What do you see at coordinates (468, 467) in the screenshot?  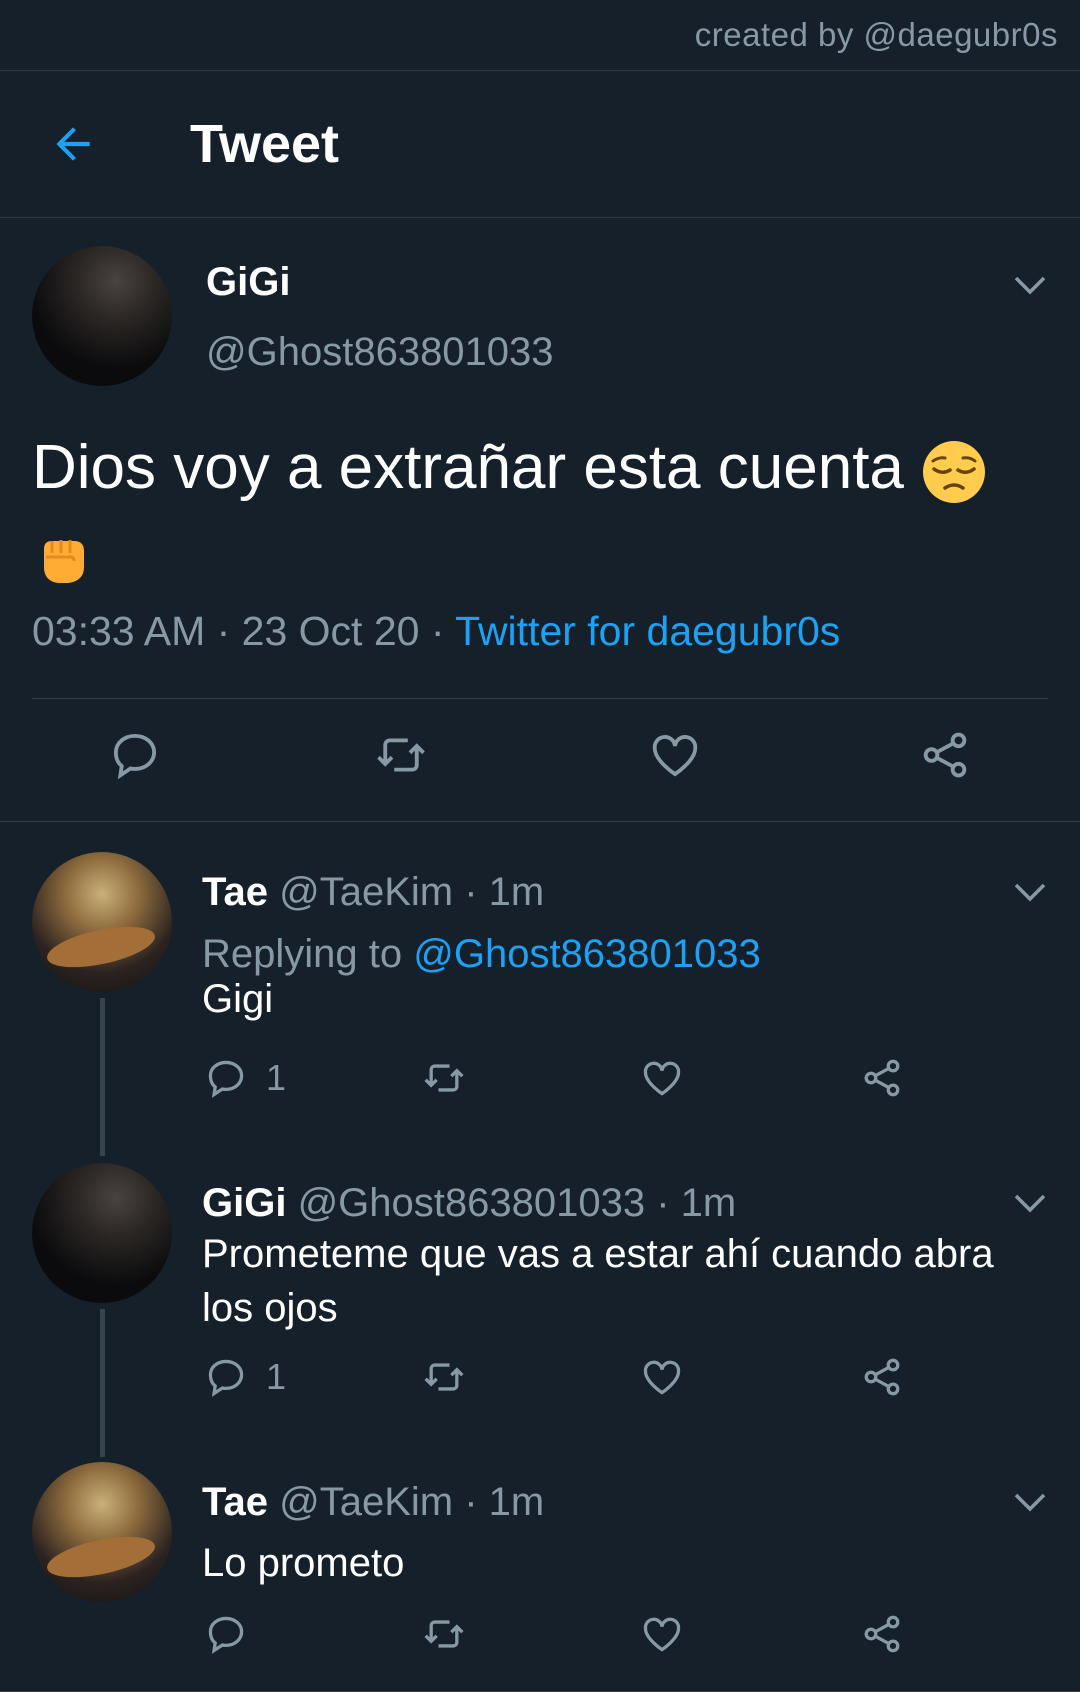 I see `tweet-text-content: Dios voy a extrañar esta cuenta` at bounding box center [468, 467].